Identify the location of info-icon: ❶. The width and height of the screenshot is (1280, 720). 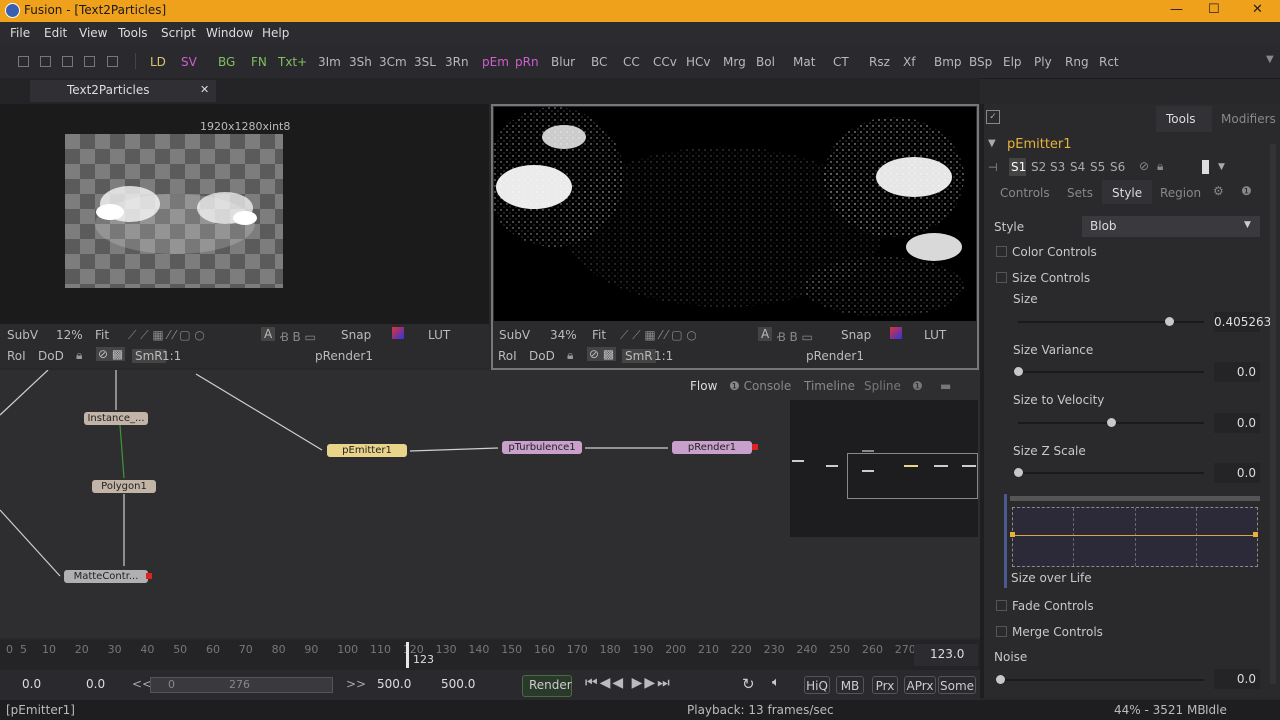
(1246, 191).